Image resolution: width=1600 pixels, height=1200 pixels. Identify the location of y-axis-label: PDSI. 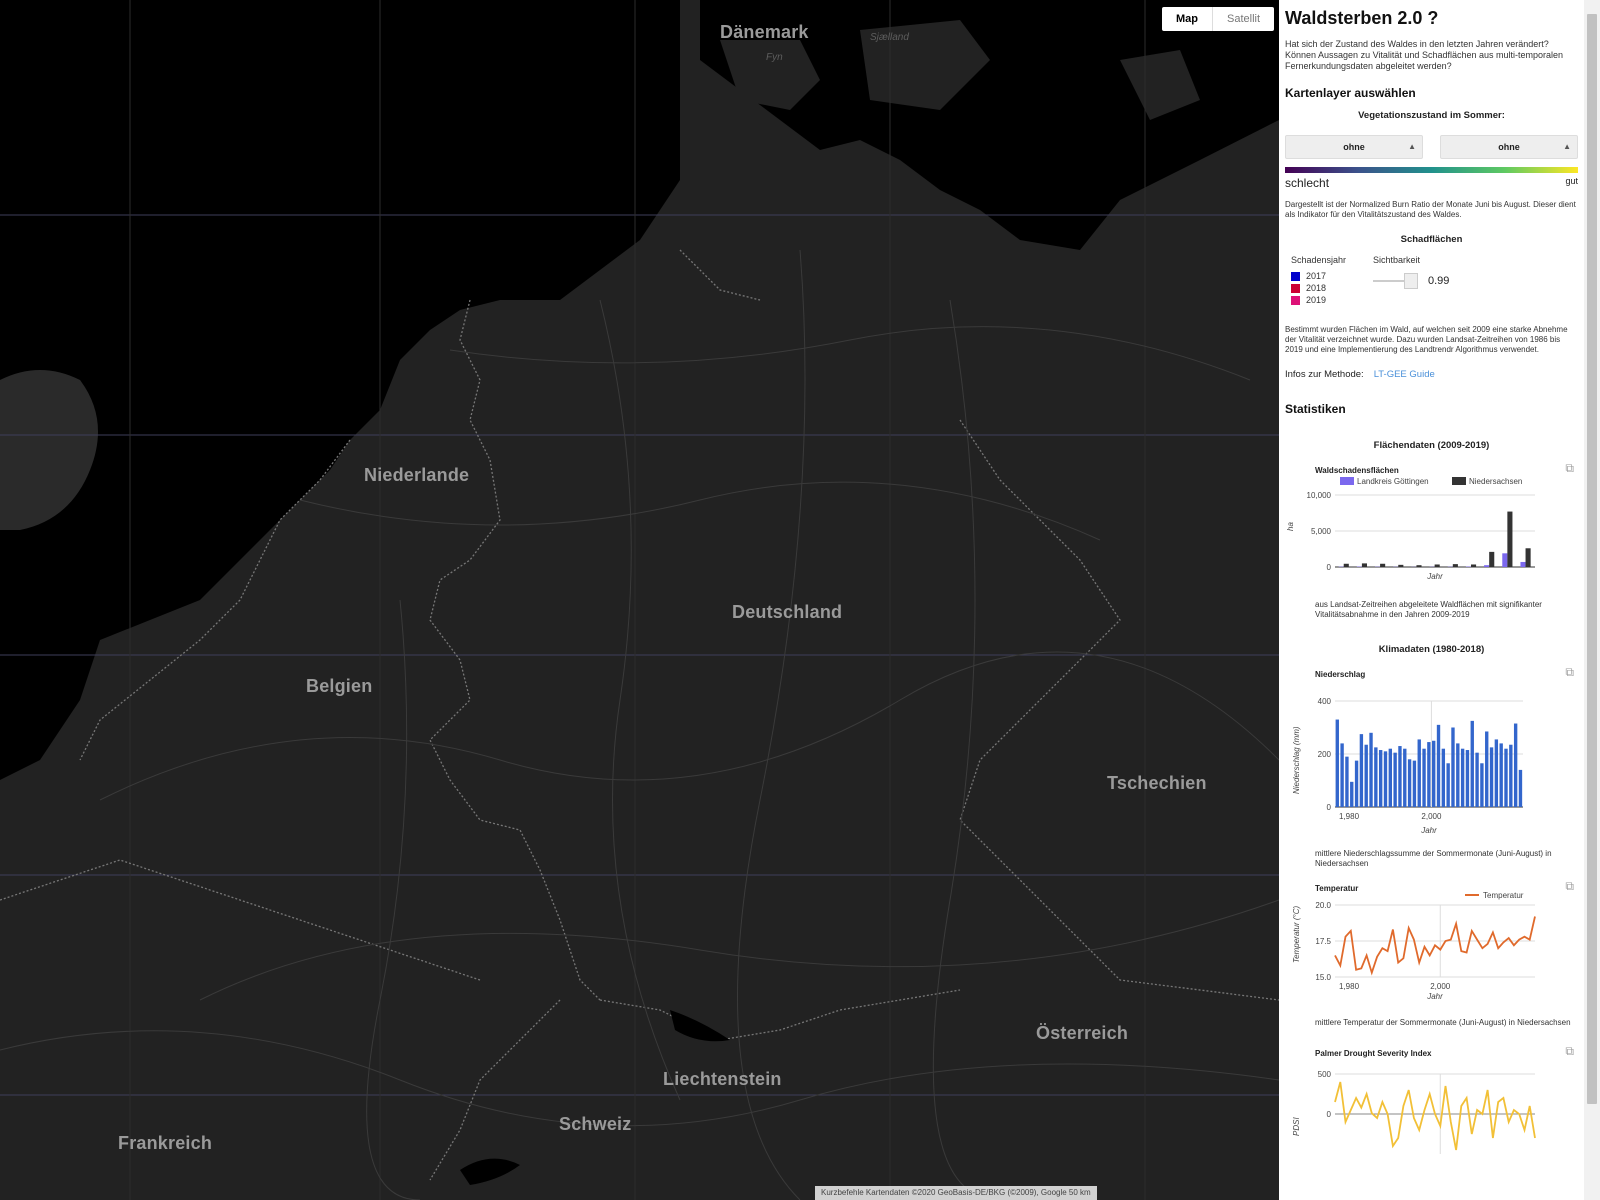
(1296, 1126).